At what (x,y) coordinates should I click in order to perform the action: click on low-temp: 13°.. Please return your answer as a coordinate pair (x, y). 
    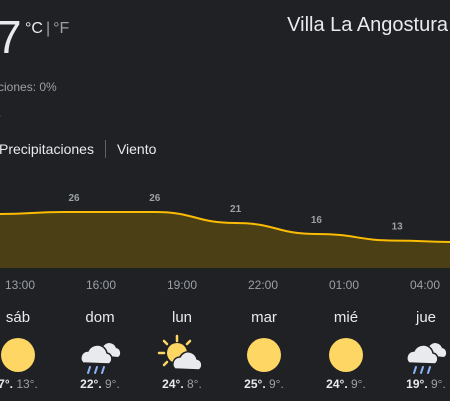
    Looking at the image, I should click on (27, 384).